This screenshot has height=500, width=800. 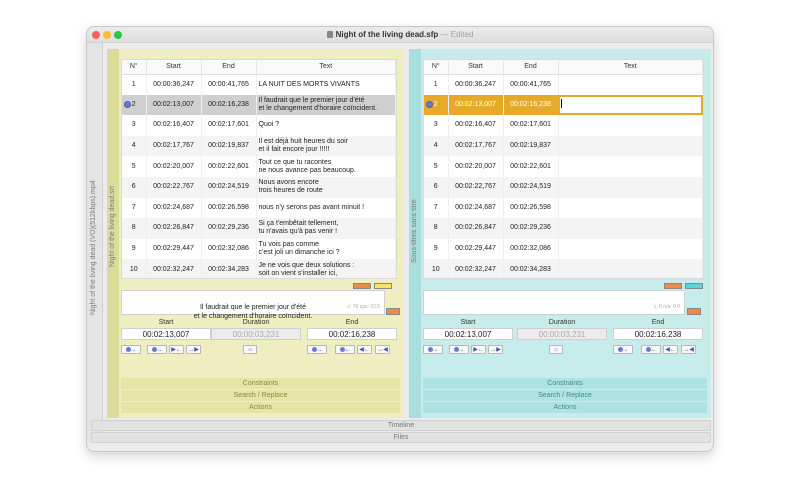 I want to click on source-start-set-button: →, so click(x=131, y=349).